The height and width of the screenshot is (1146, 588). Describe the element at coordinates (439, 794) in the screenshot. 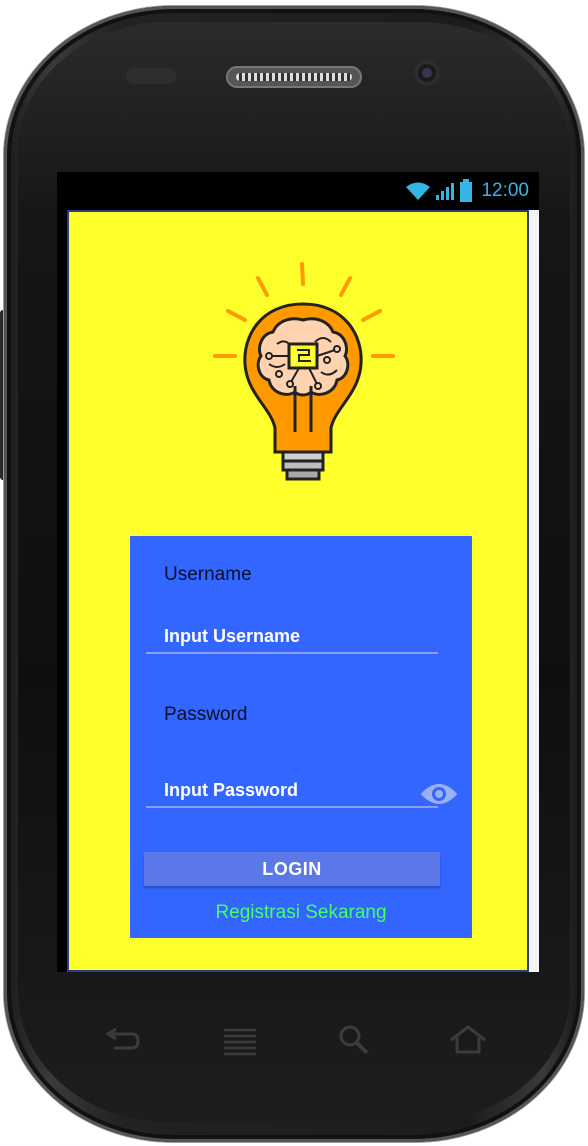

I see `eye-icon` at that location.